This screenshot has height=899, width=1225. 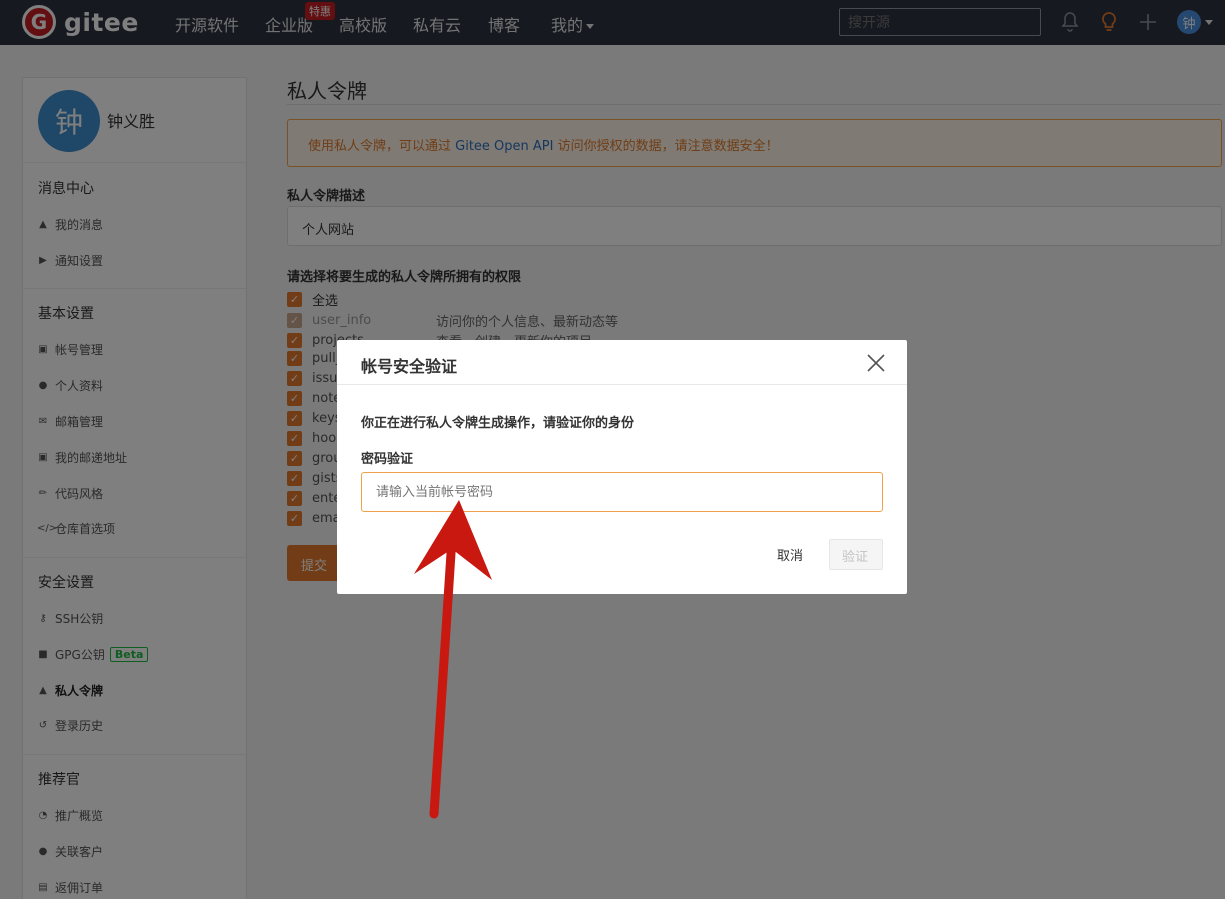 I want to click on dialog-message: 你正在进行私人令牌生成操作，请验证你的身份, so click(x=498, y=423).